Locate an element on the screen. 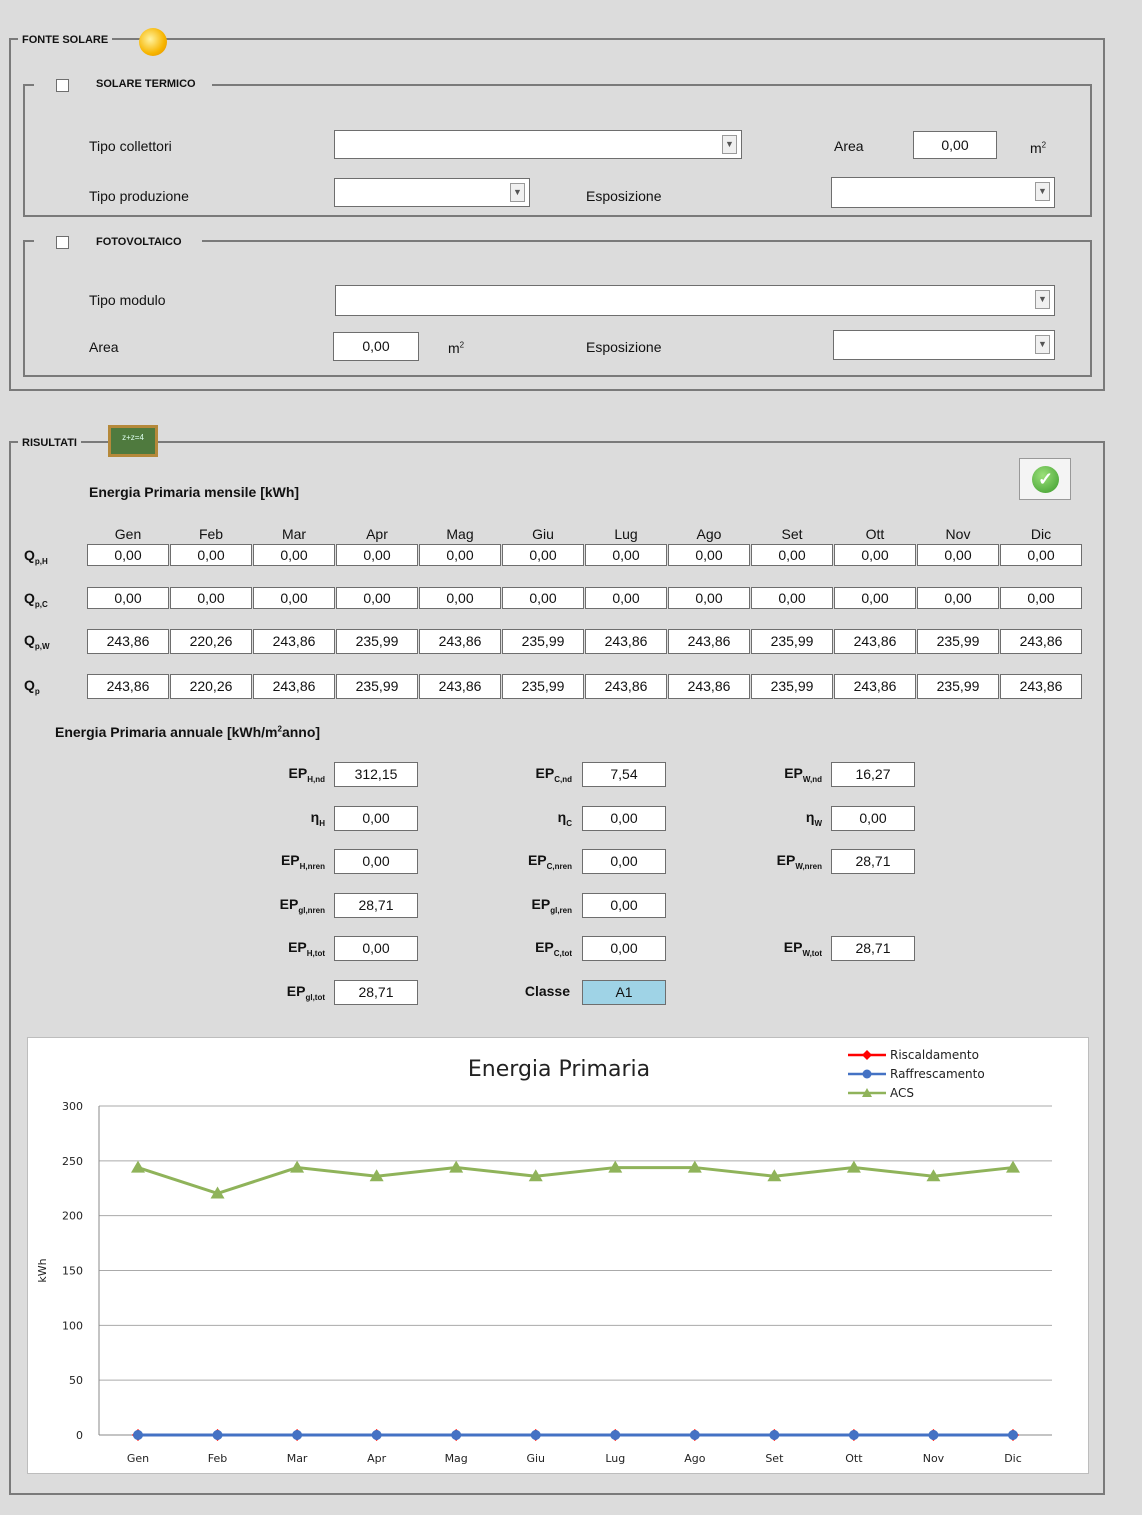 This screenshot has width=1142, height=1515. risultati-label: RISULTATI is located at coordinates (49, 443).